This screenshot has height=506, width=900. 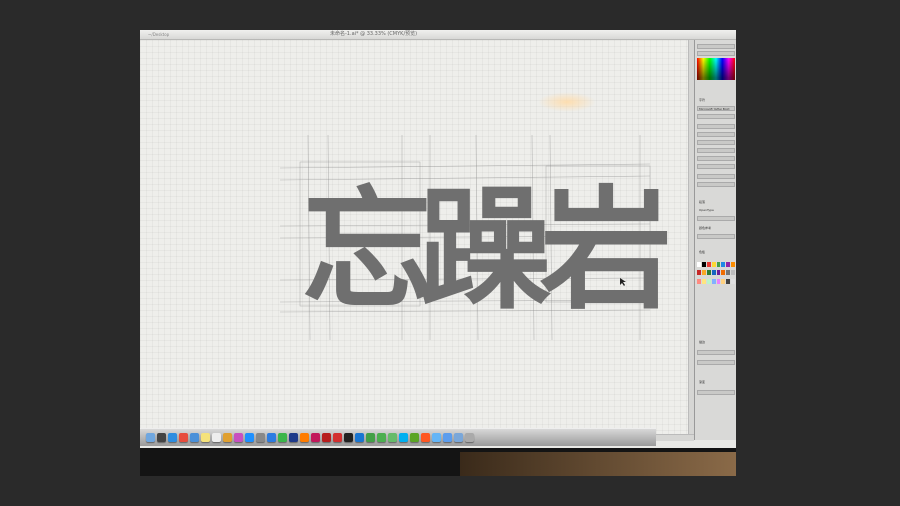 What do you see at coordinates (315, 437) in the screenshot?
I see `indesign-icon` at bounding box center [315, 437].